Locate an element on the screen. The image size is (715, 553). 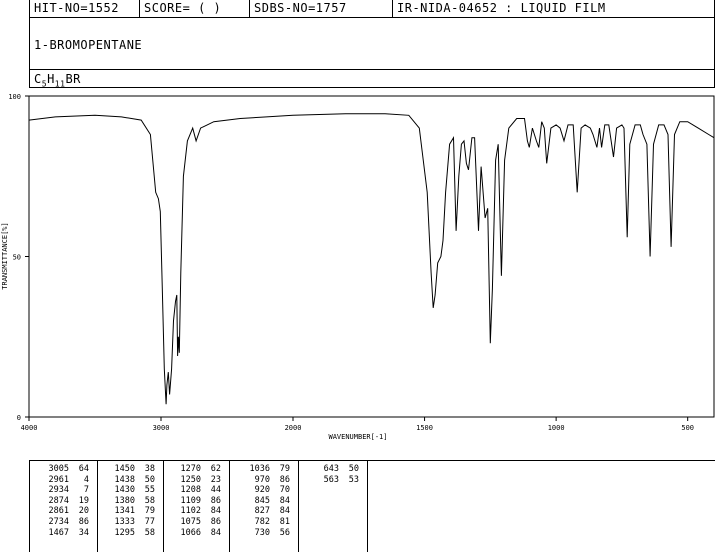
peak-wavenumber: 1438 is located at coordinates (124, 479).